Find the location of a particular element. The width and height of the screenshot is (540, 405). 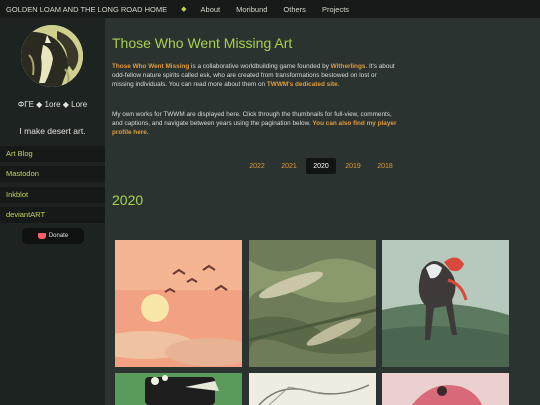

dedicated-site-link: TWWM's dedicated site is located at coordinates (302, 84).